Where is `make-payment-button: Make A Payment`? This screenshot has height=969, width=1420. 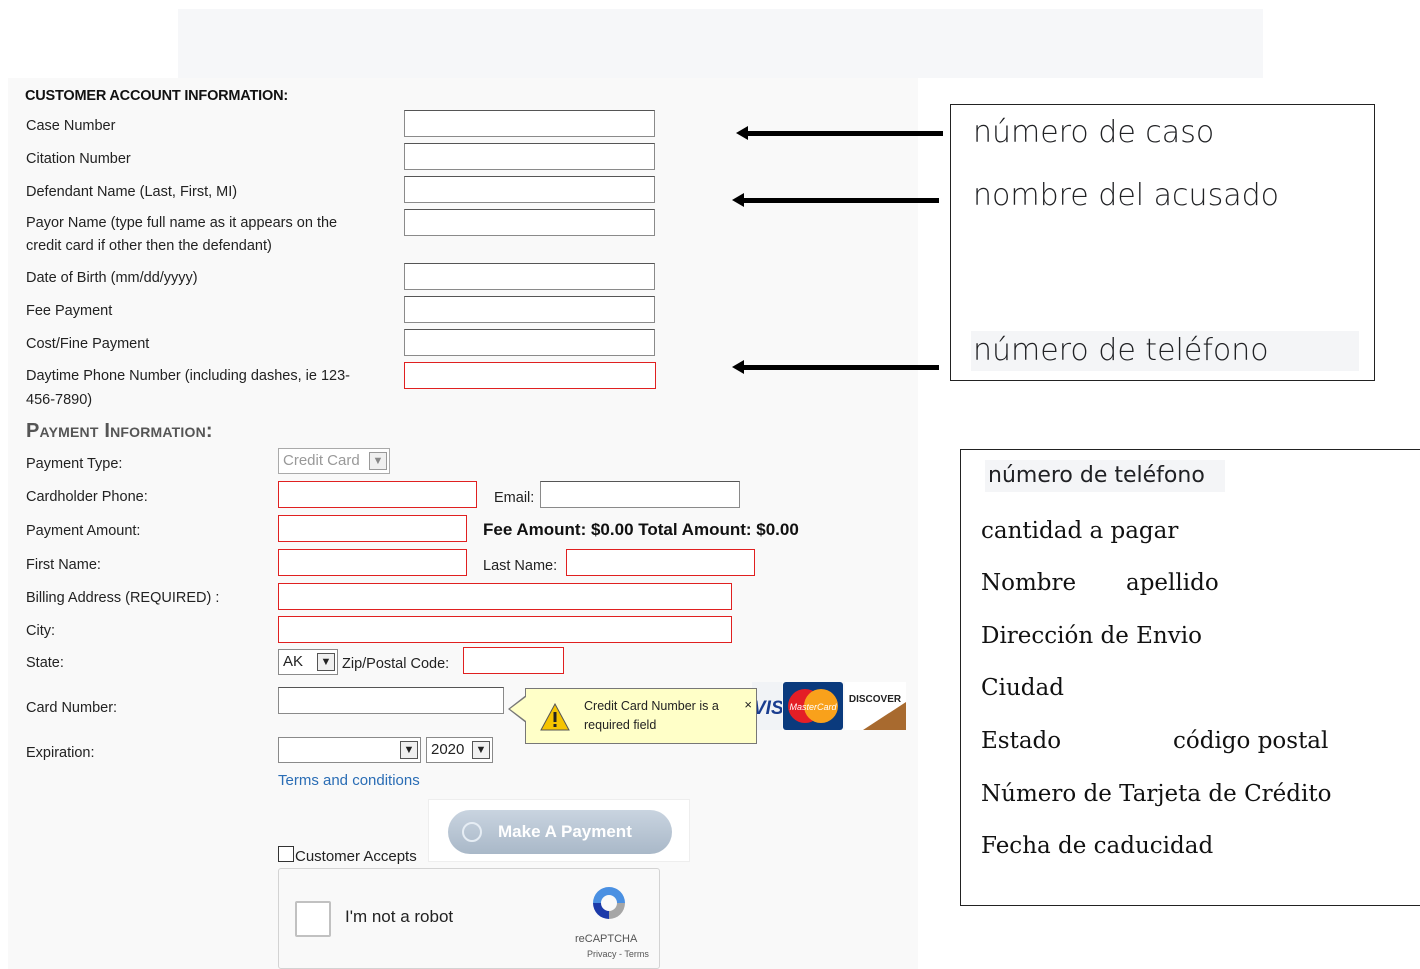 make-payment-button: Make A Payment is located at coordinates (560, 832).